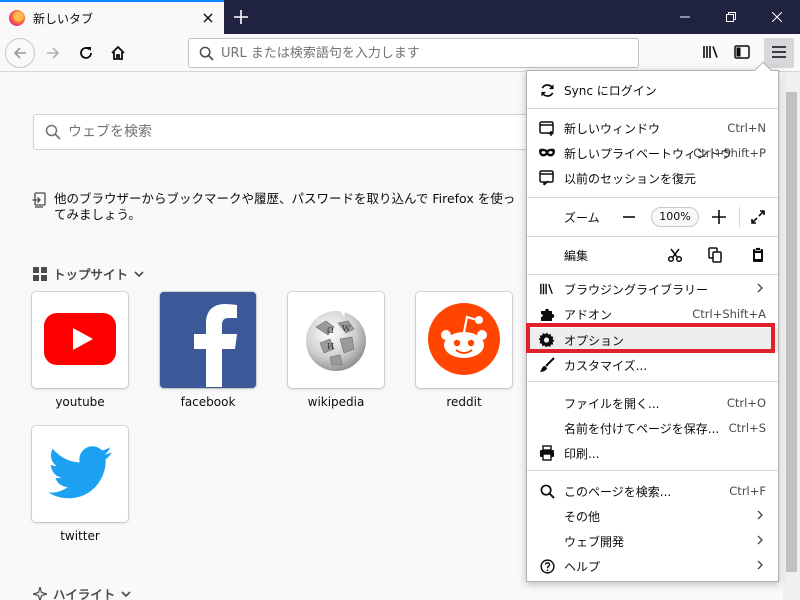 This screenshot has height=600, width=800. Describe the element at coordinates (675, 217) in the screenshot. I see `zoom-reset-button: 100%` at that location.